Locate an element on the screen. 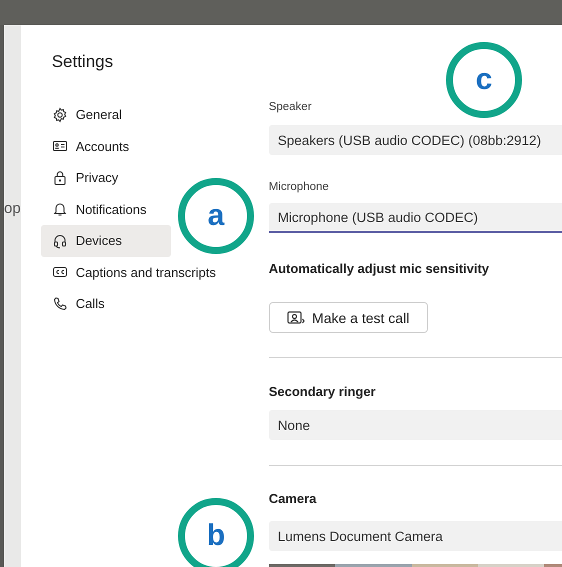  section-heading: Automatically adjust mic sensitivity is located at coordinates (379, 269).